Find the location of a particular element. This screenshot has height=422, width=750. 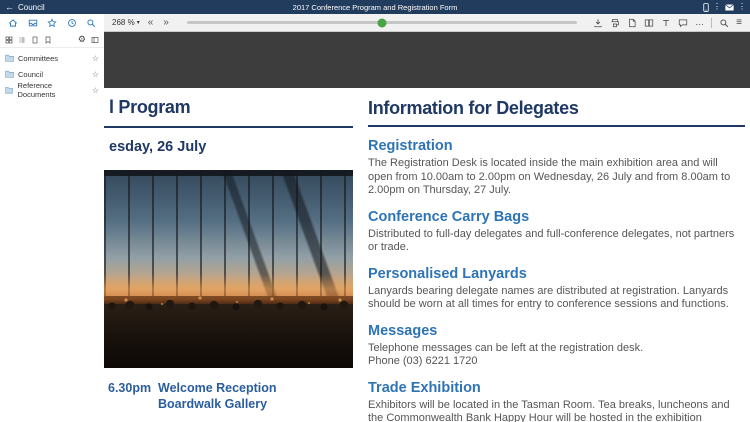

left-column-heading: l Program is located at coordinates (150, 107).